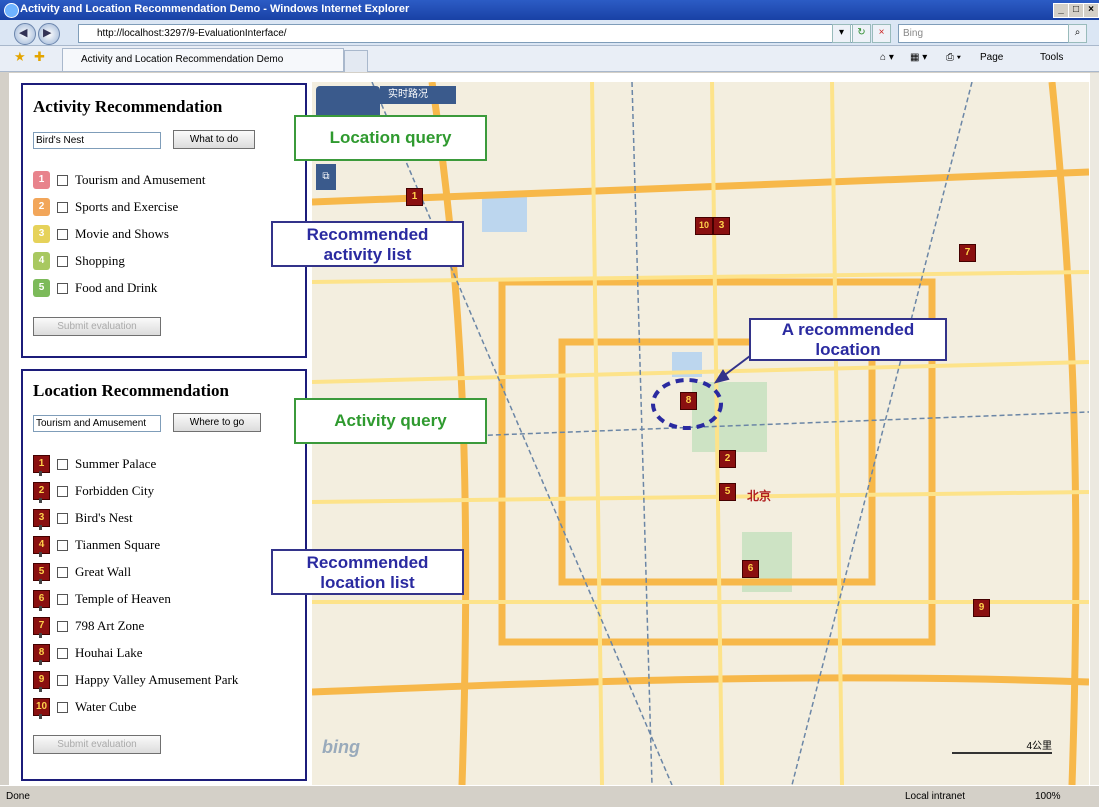 The image size is (1099, 807). I want to click on recommended-location-list-callout: Recommended location list, so click(367, 572).